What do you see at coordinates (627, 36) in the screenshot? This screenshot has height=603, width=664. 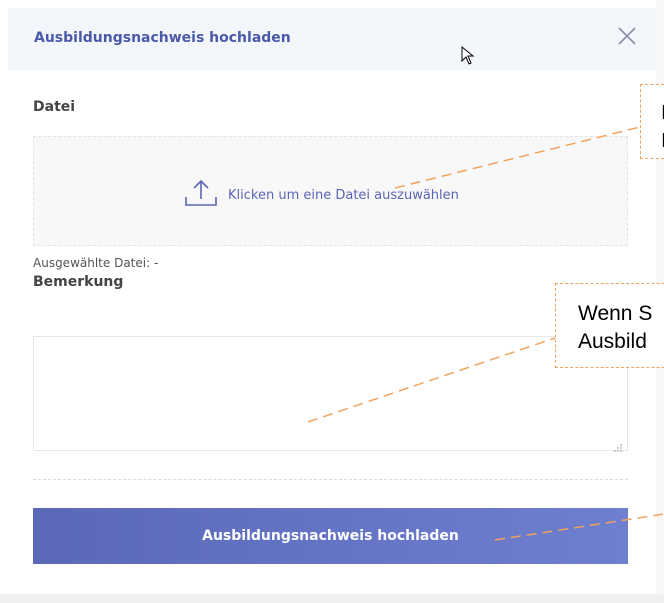 I see `close-icon` at bounding box center [627, 36].